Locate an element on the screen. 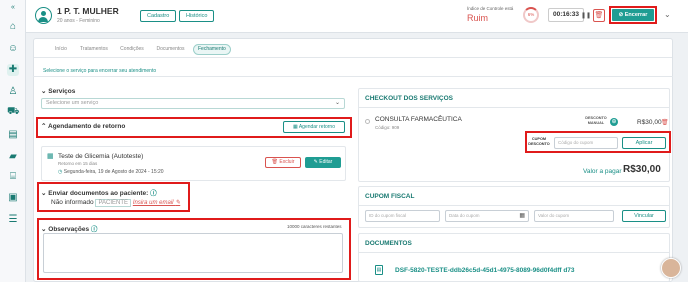 This screenshot has width=688, height=282. cupom-placeholder: Código do cupom is located at coordinates (576, 142).